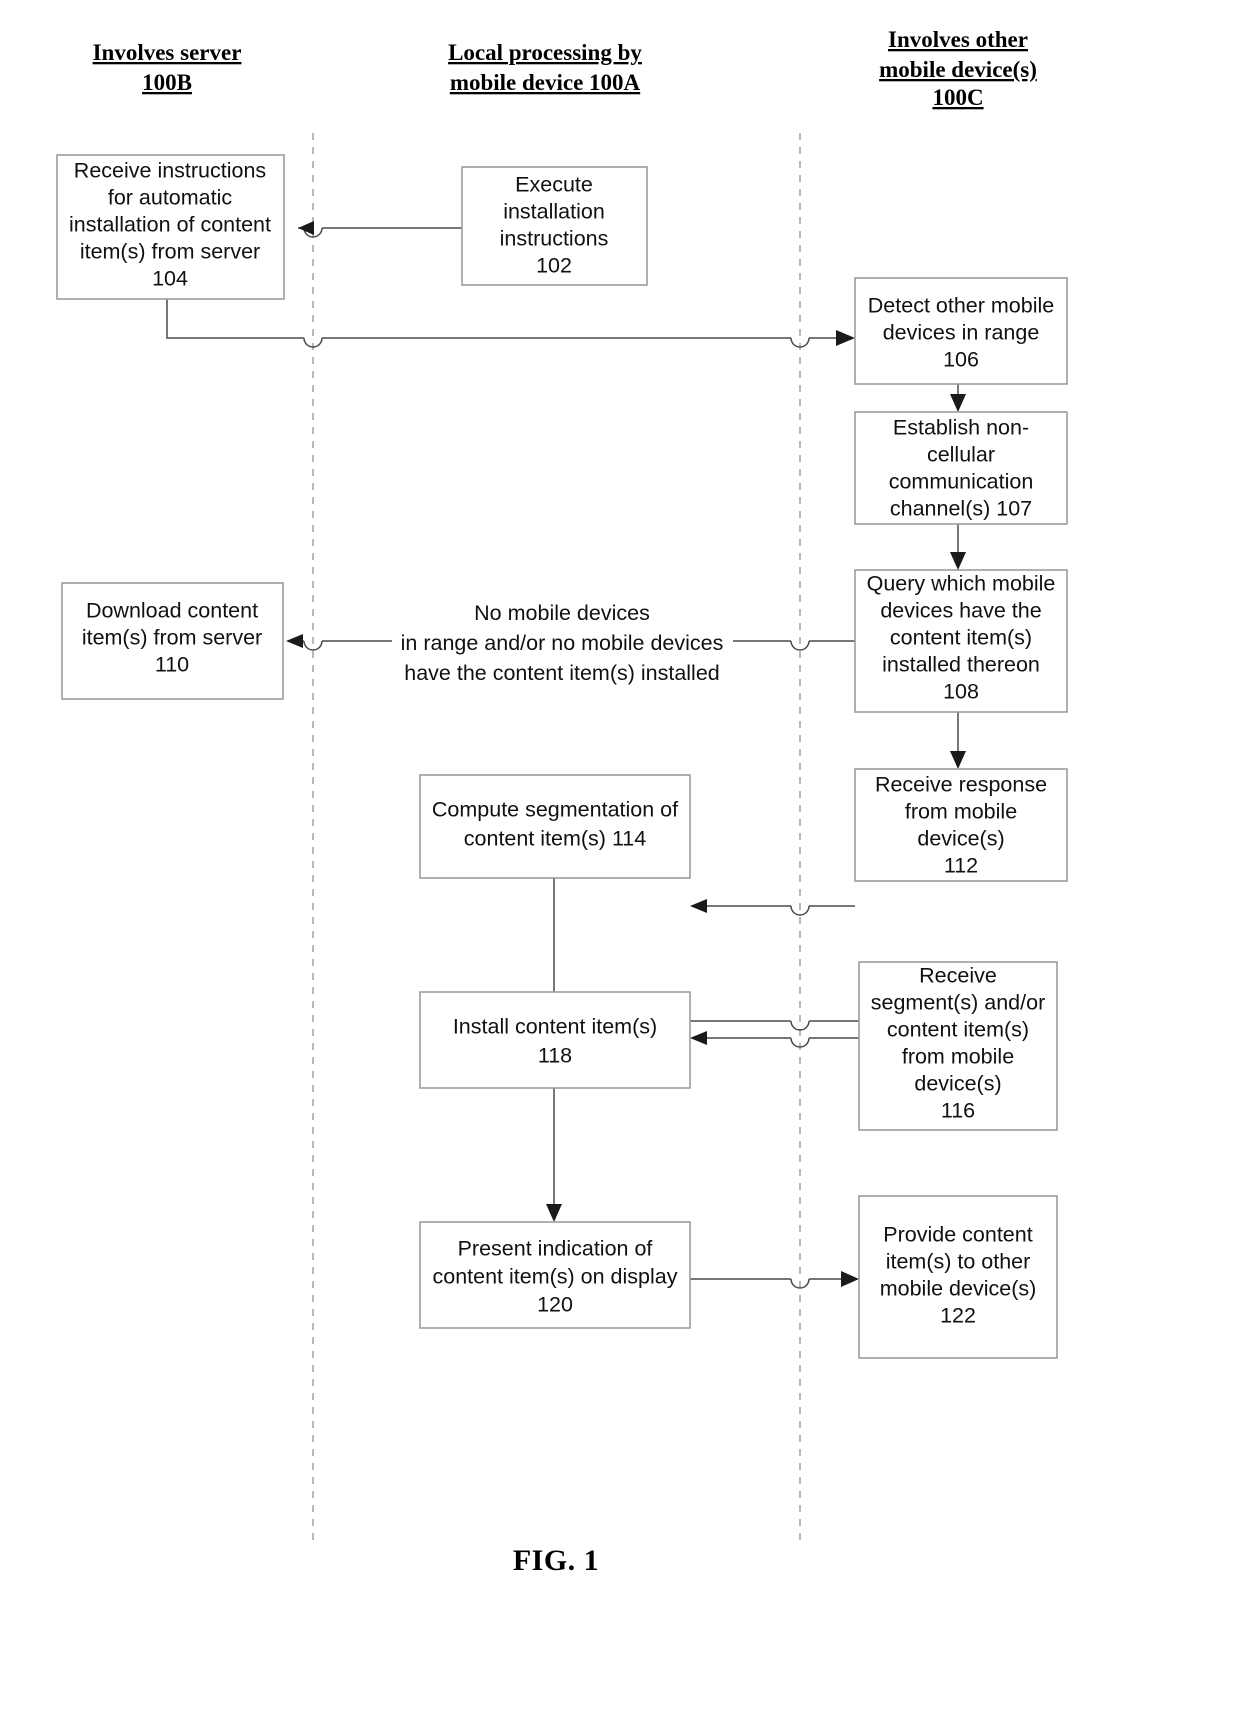 The height and width of the screenshot is (1730, 1240). What do you see at coordinates (961, 306) in the screenshot?
I see `node-106-line1: Detect other mobile` at bounding box center [961, 306].